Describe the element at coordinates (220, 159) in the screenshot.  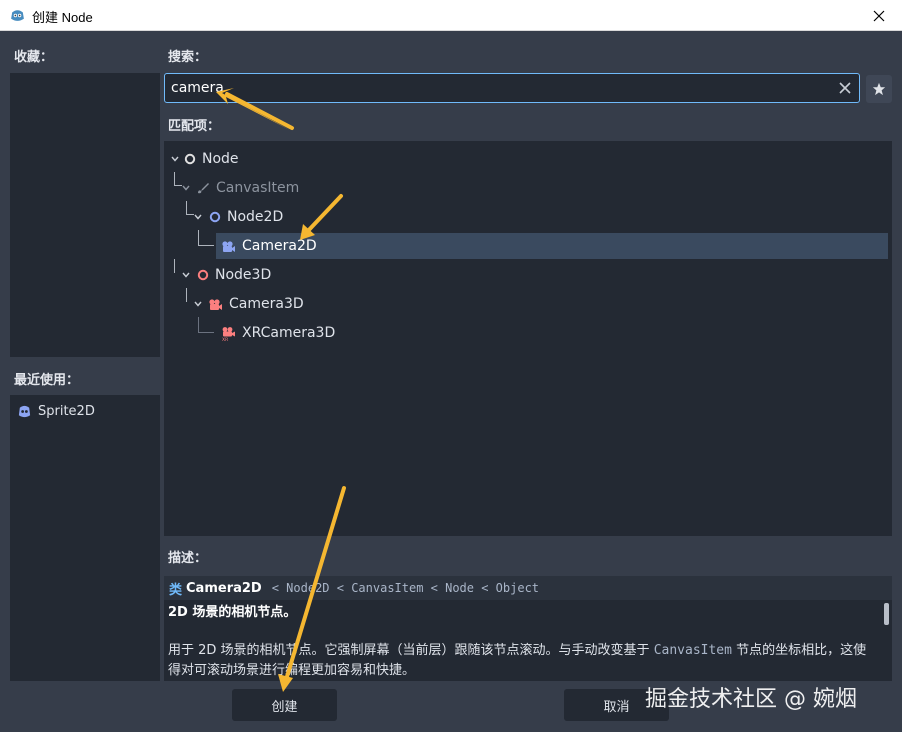
I see `tree-item-label: Node` at that location.